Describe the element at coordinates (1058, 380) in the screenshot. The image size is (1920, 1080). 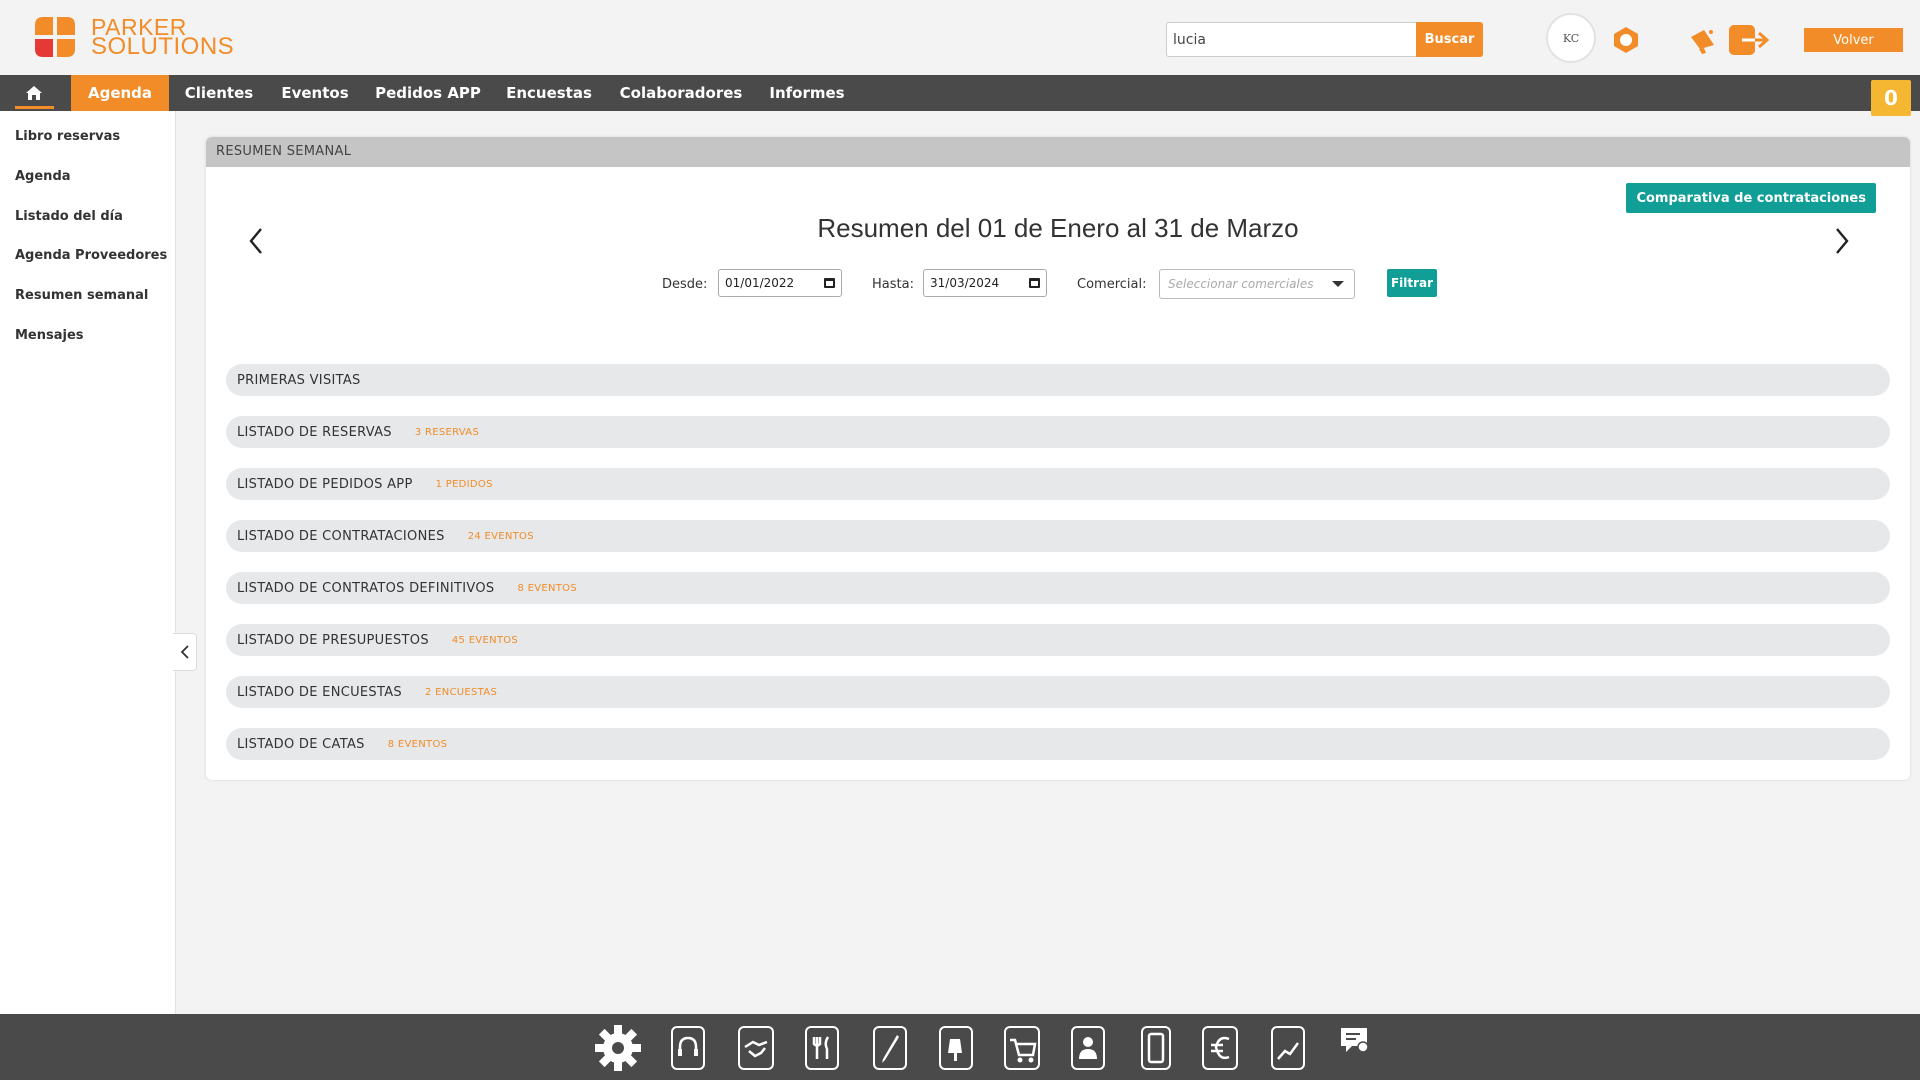
I see `list-item: PRIMERAS VISITAS` at that location.